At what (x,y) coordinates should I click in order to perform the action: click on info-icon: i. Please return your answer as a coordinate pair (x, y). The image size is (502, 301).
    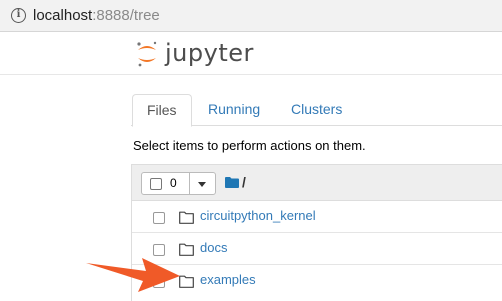
    Looking at the image, I should click on (18, 15).